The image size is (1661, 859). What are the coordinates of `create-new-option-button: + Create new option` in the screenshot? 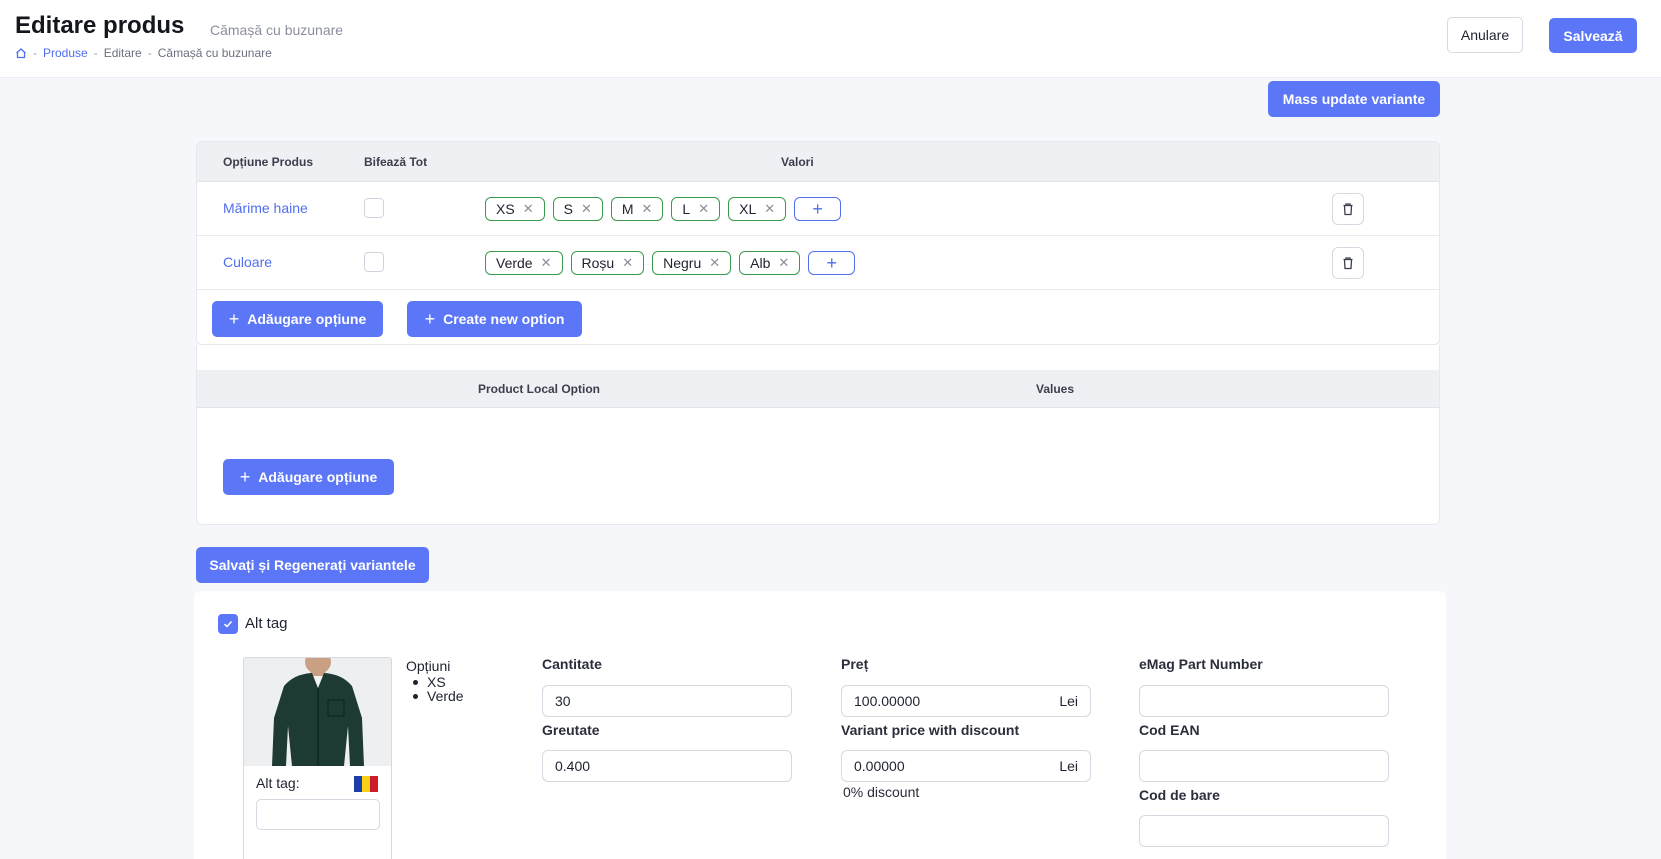 It's located at (494, 319).